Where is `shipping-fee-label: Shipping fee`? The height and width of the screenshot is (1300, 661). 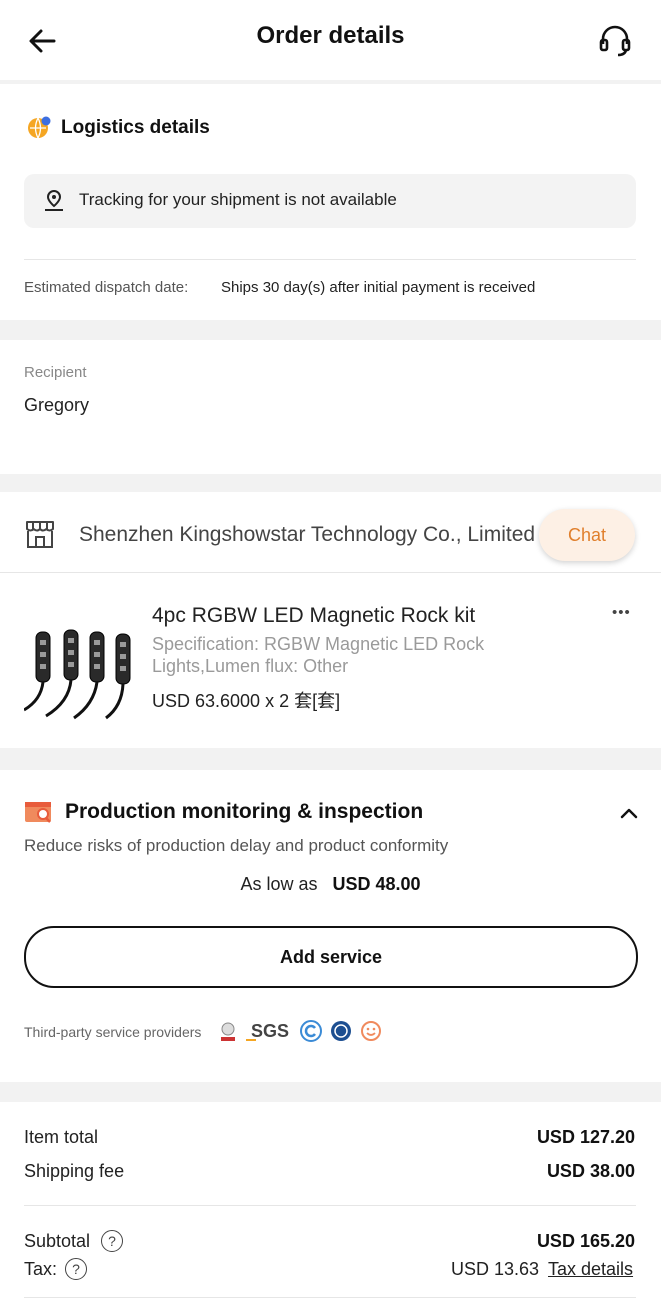
shipping-fee-label: Shipping fee is located at coordinates (74, 1171).